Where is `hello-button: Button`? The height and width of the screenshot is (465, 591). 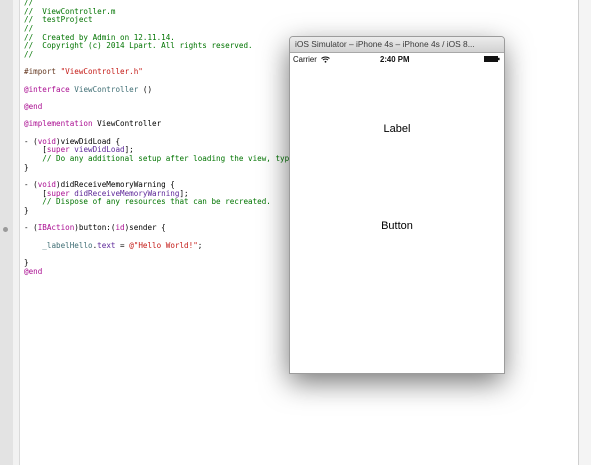
hello-button: Button is located at coordinates (397, 226).